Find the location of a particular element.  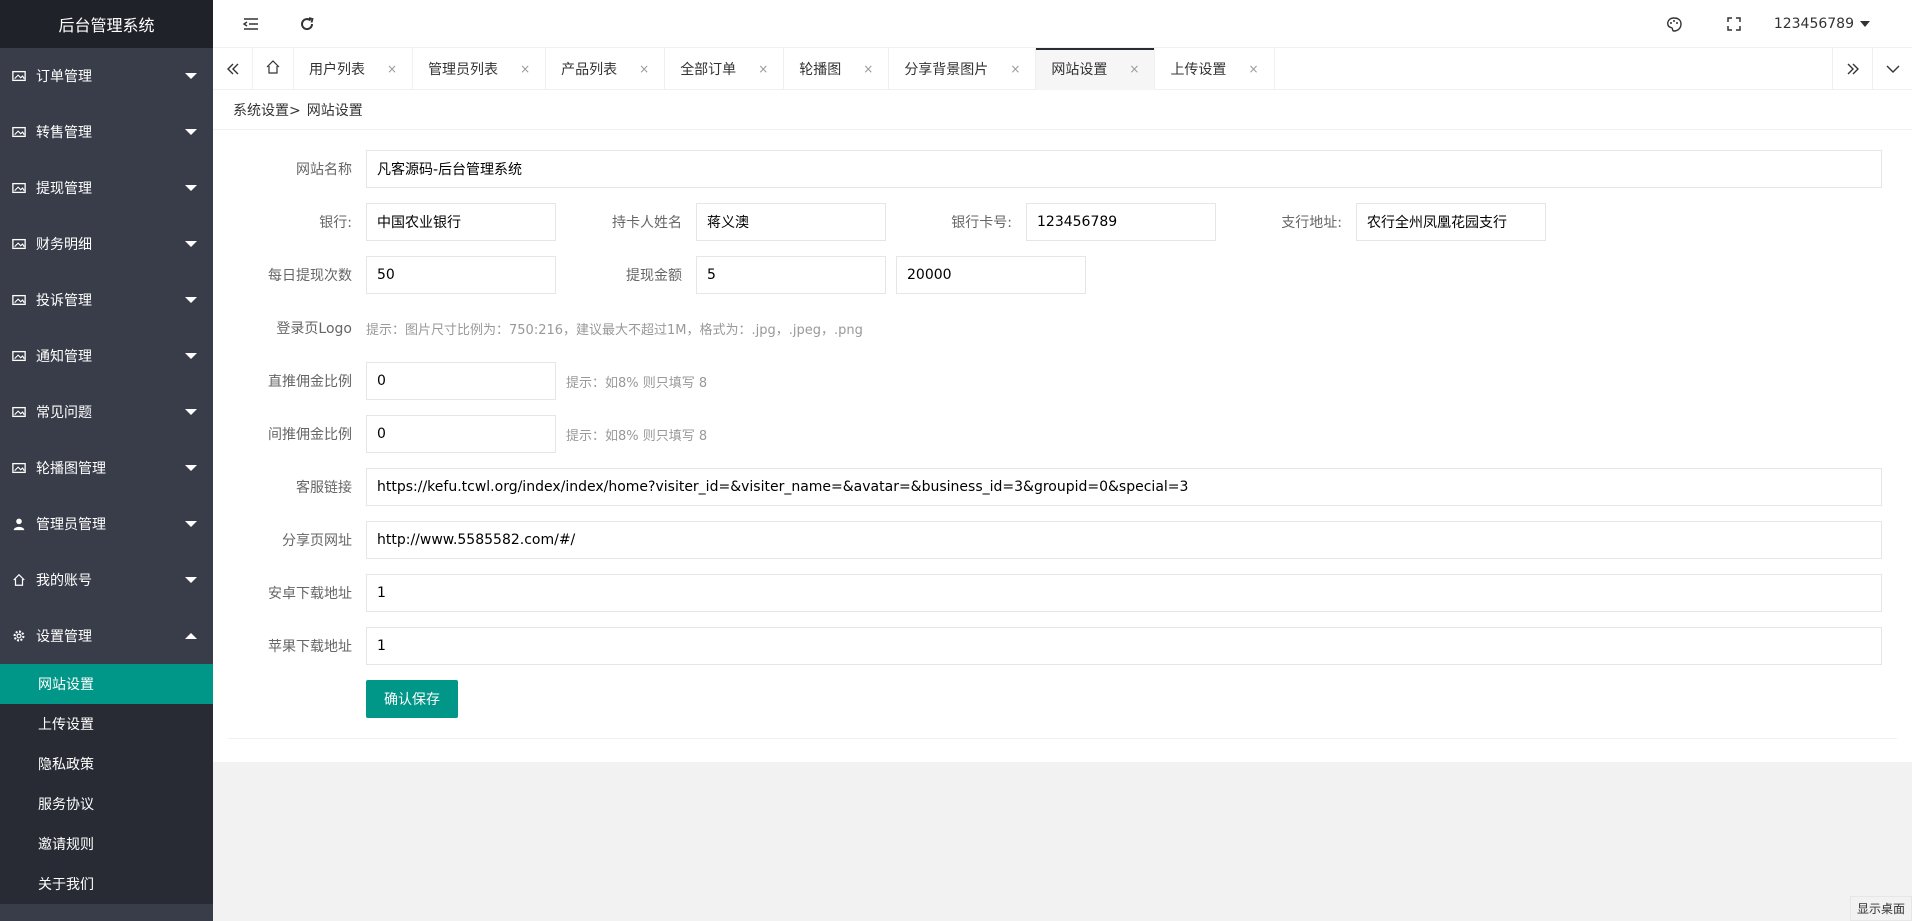

tabs-scroll-right-icon is located at coordinates (1852, 69).